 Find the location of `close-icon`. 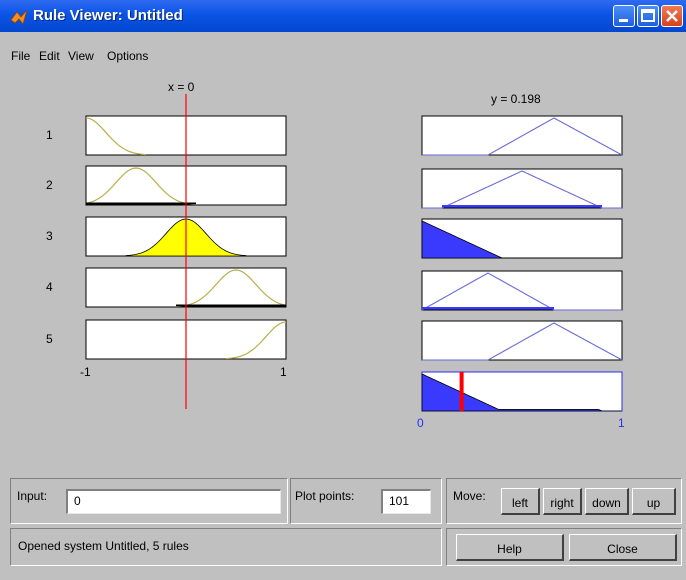

close-icon is located at coordinates (672, 16).